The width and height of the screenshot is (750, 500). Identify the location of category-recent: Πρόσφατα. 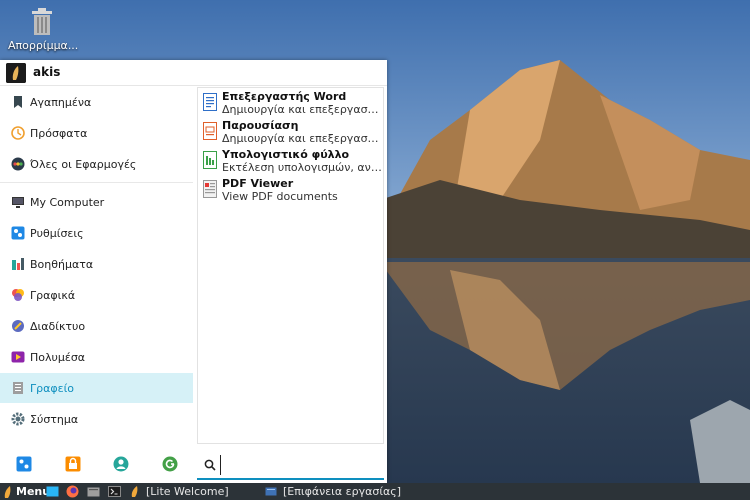
(96, 133).